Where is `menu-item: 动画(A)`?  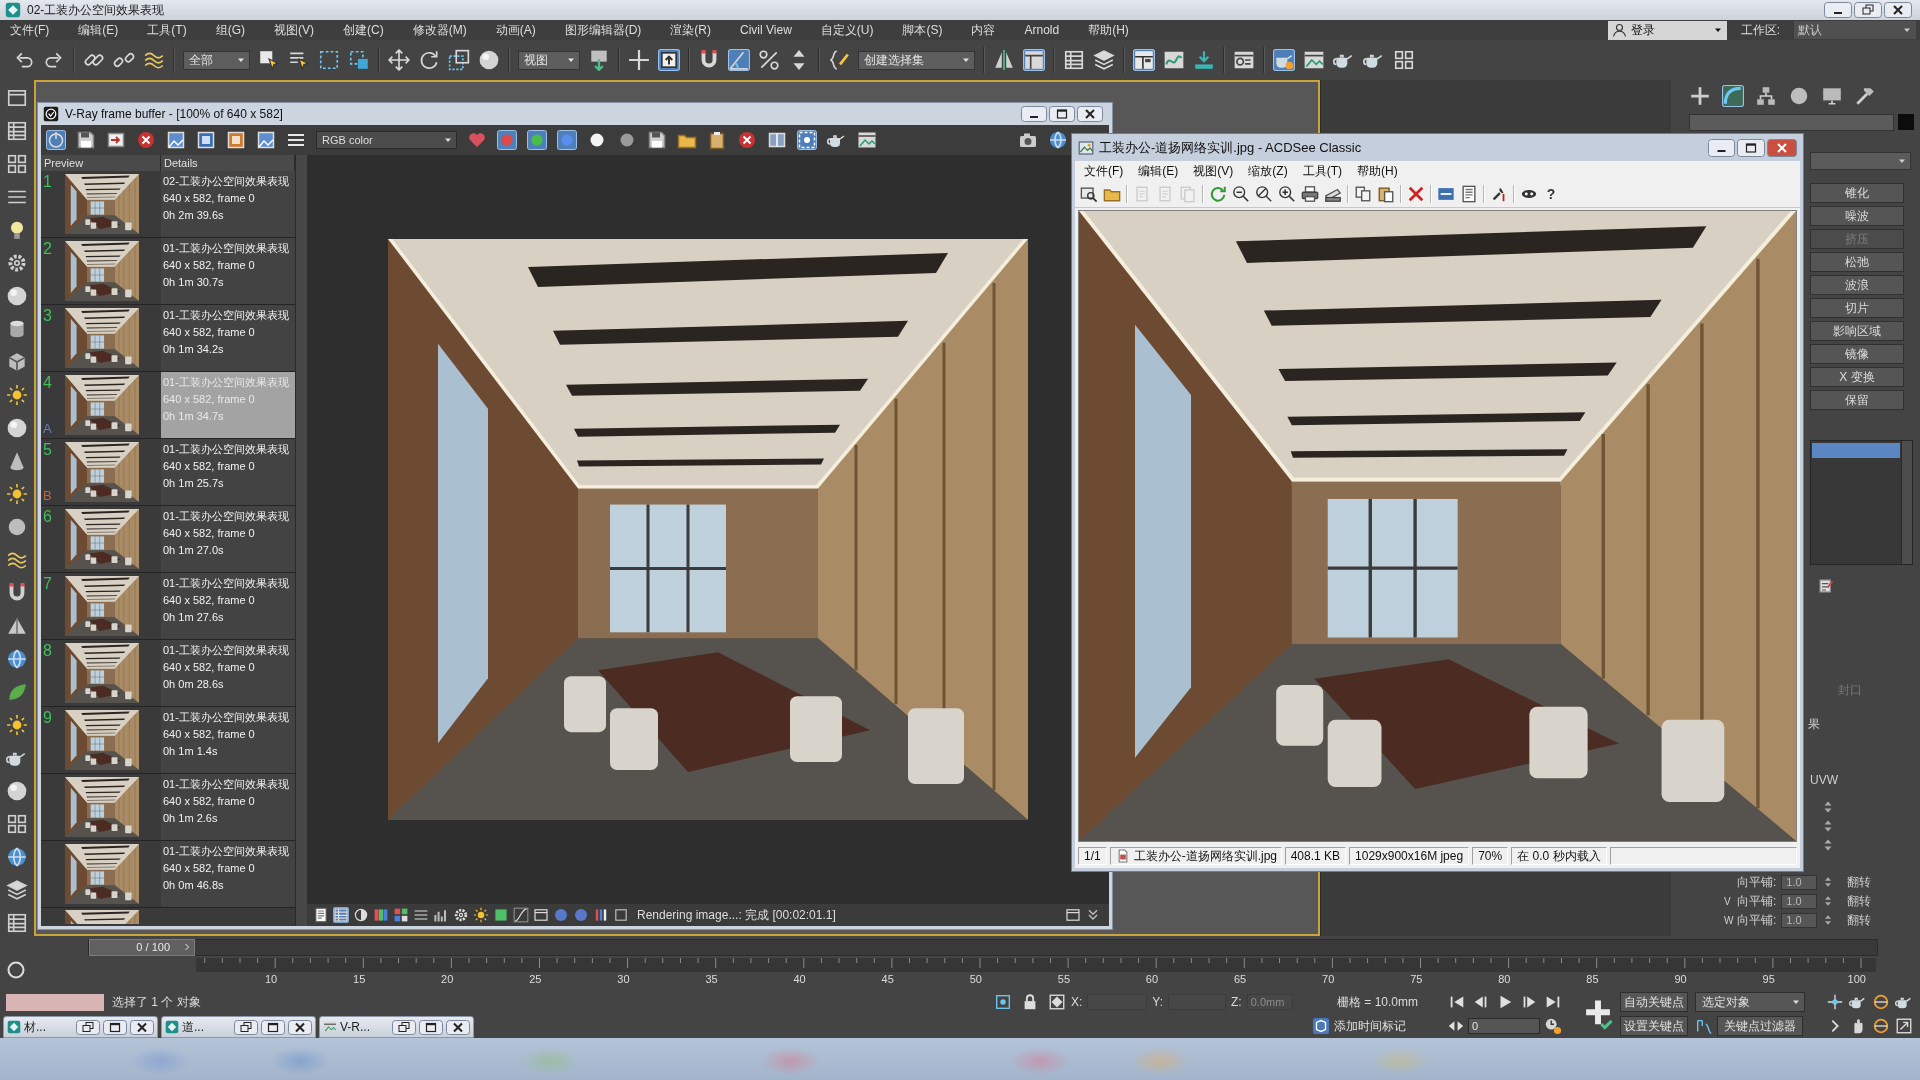 menu-item: 动画(A) is located at coordinates (515, 30).